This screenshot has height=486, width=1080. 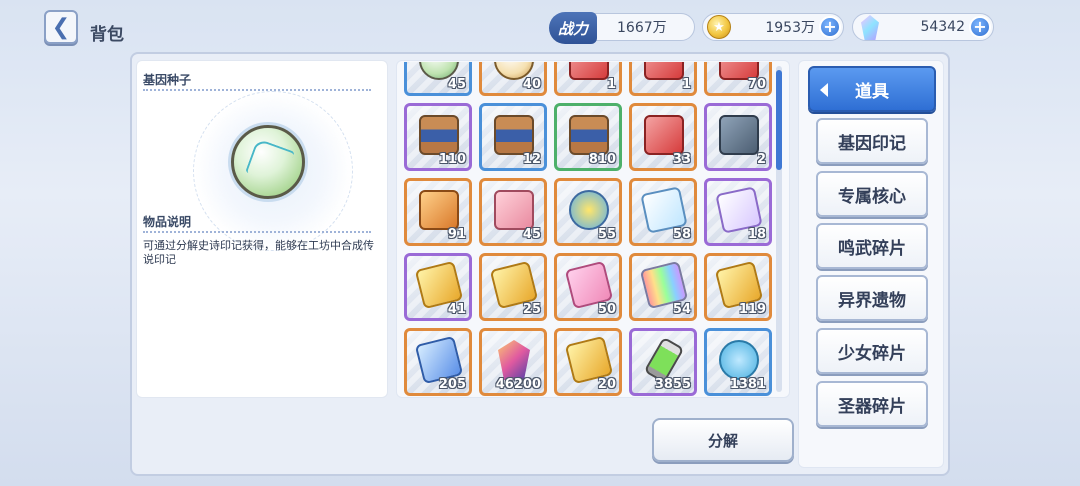 I want to click on gem-amount: 54342, so click(x=942, y=27).